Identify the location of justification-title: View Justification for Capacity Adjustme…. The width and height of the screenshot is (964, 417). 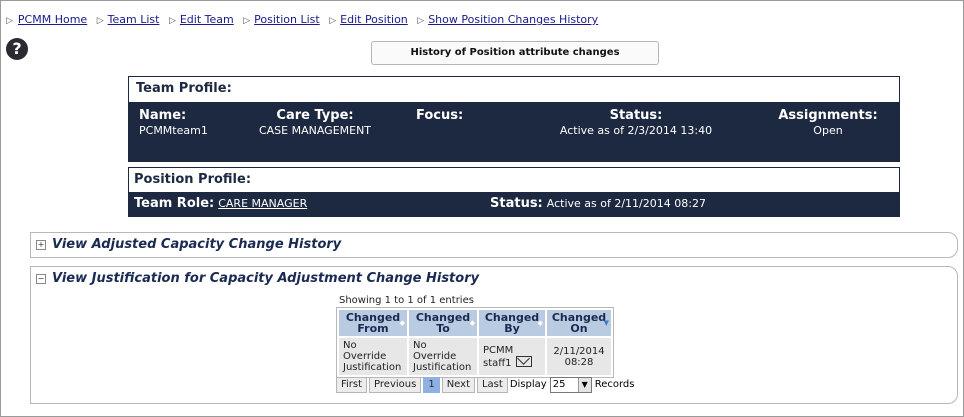
(265, 278).